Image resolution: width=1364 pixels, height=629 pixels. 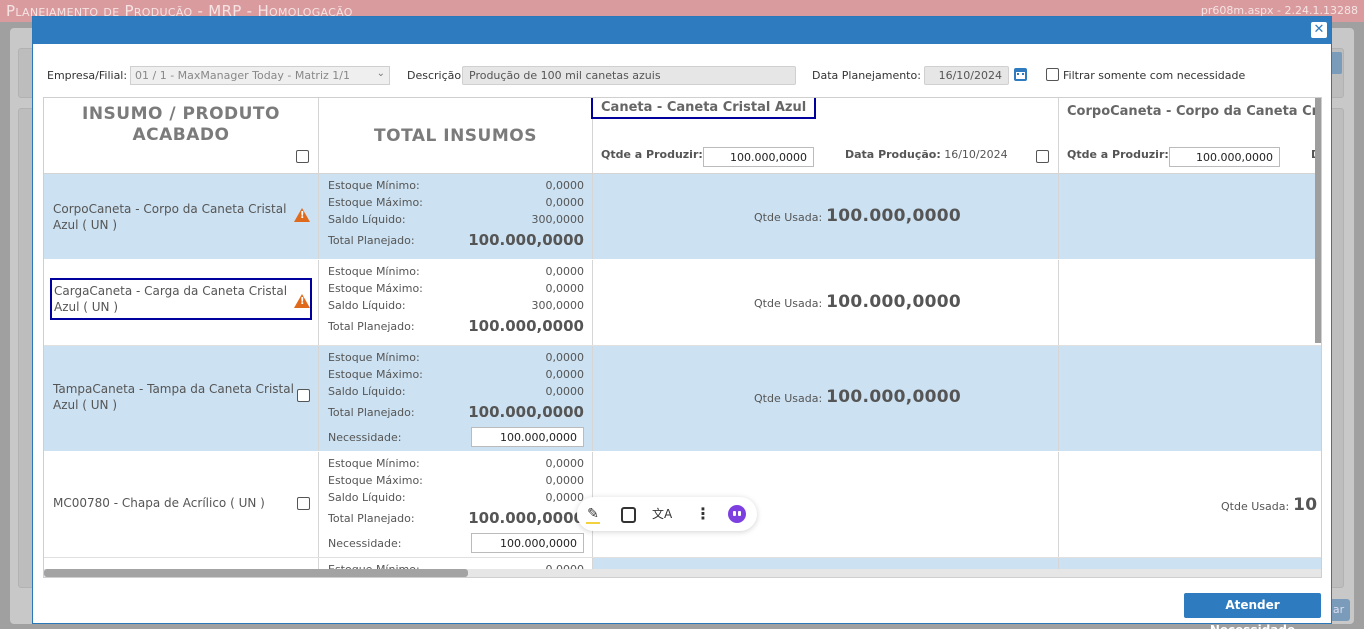 What do you see at coordinates (926, 154) in the screenshot?
I see `data-producao-label: Data Produção: 16/10/2024` at bounding box center [926, 154].